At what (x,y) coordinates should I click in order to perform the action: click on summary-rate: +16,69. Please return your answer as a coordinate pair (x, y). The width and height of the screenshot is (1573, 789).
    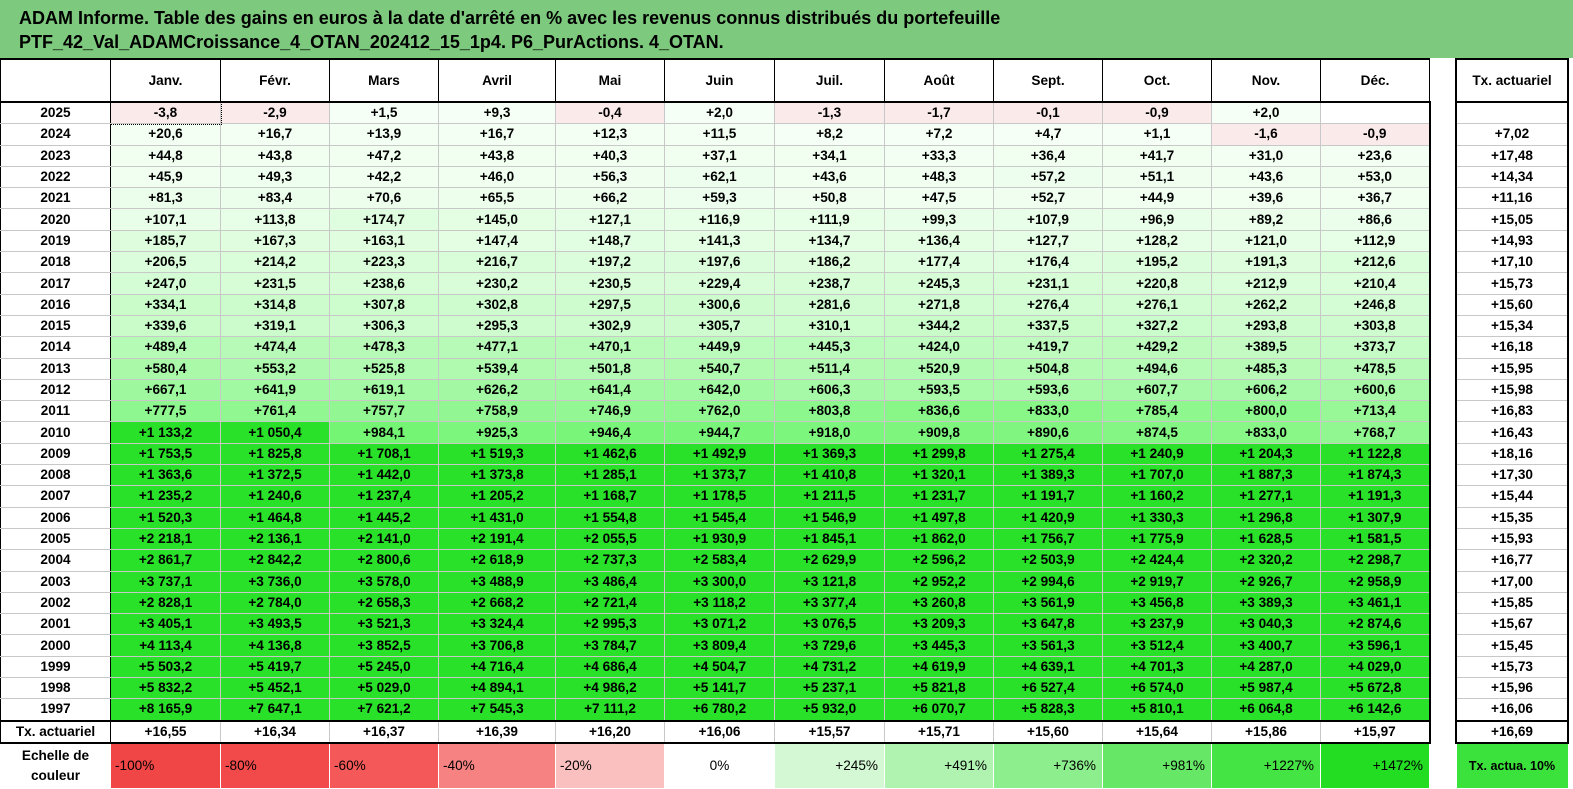
    Looking at the image, I should click on (1512, 731).